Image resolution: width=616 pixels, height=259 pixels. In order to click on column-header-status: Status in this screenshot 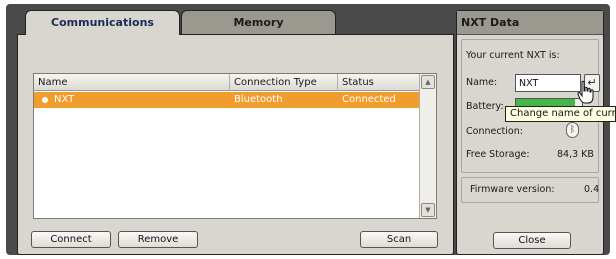, I will do `click(379, 82)`.